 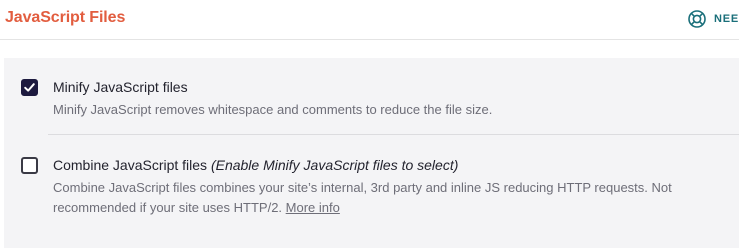 I want to click on checkmark-icon, so click(x=29, y=87).